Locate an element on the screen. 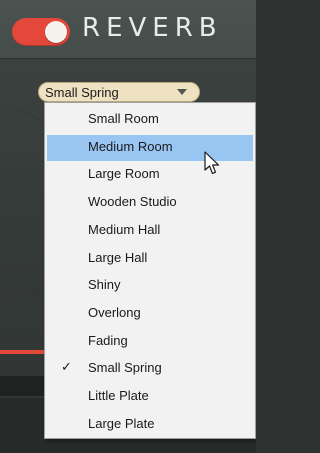  dropdown-option: Small Room is located at coordinates (150, 120).